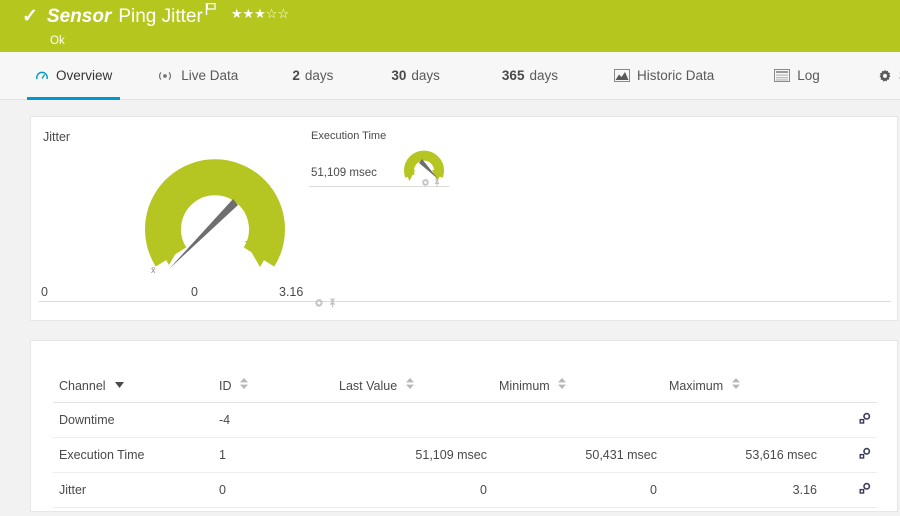 The height and width of the screenshot is (516, 900). I want to click on cell-last-value: 51,109 msec, so click(413, 455).